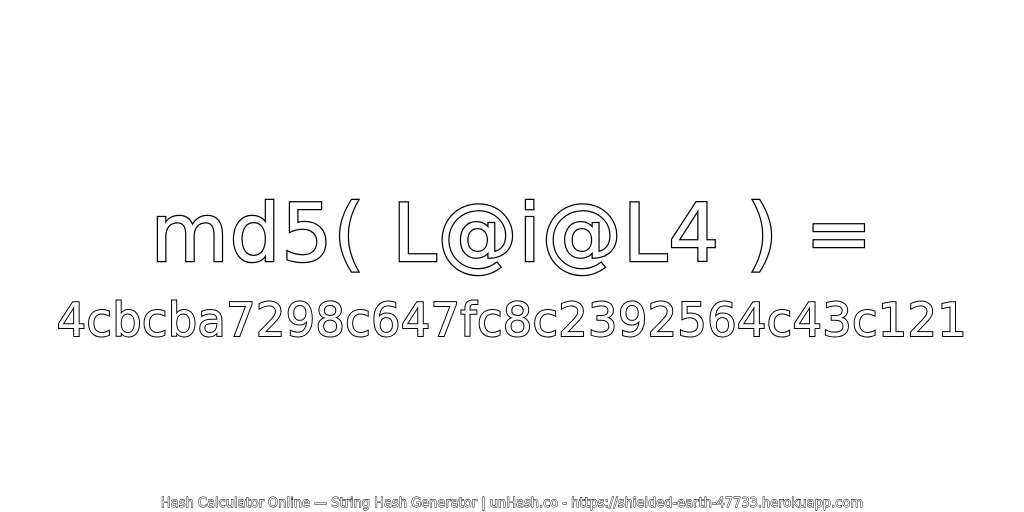 This screenshot has width=1024, height=512. Describe the element at coordinates (512, 320) in the screenshot. I see `hash-value: 4cbcba7298c647fc8c2392564c43c121` at that location.